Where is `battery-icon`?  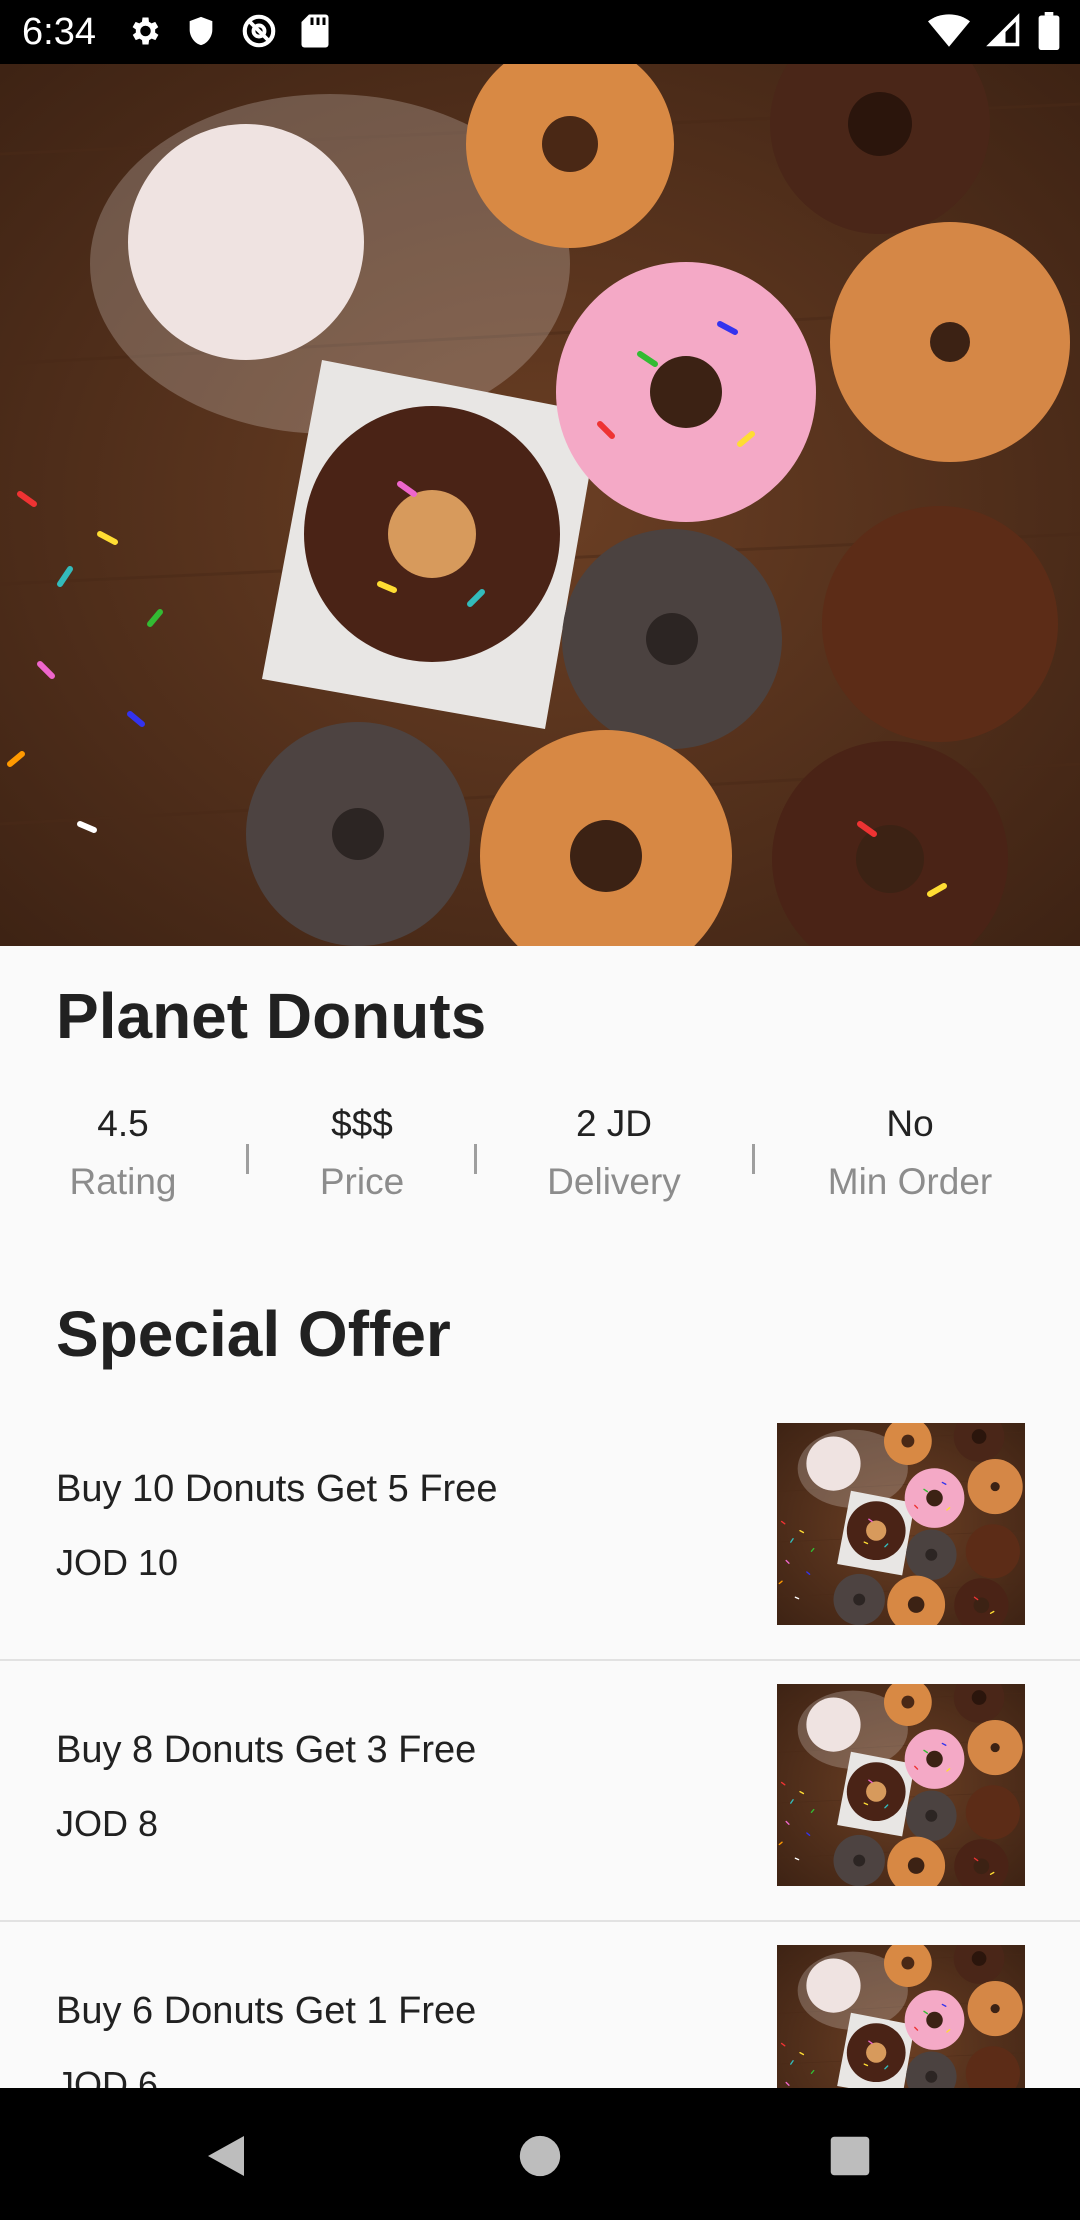 battery-icon is located at coordinates (1049, 31).